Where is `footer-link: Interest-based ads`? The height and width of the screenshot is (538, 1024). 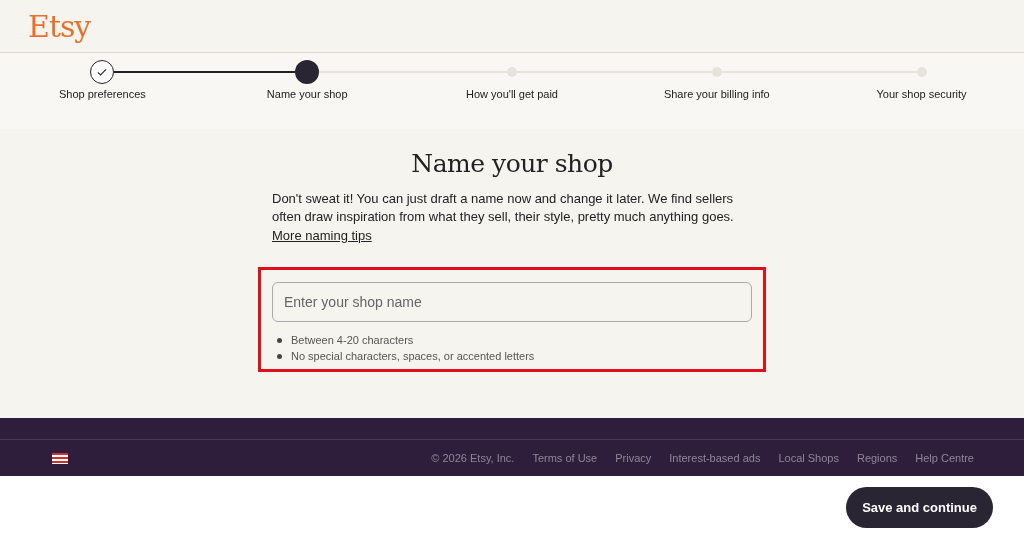
footer-link: Interest-based ads is located at coordinates (715, 458).